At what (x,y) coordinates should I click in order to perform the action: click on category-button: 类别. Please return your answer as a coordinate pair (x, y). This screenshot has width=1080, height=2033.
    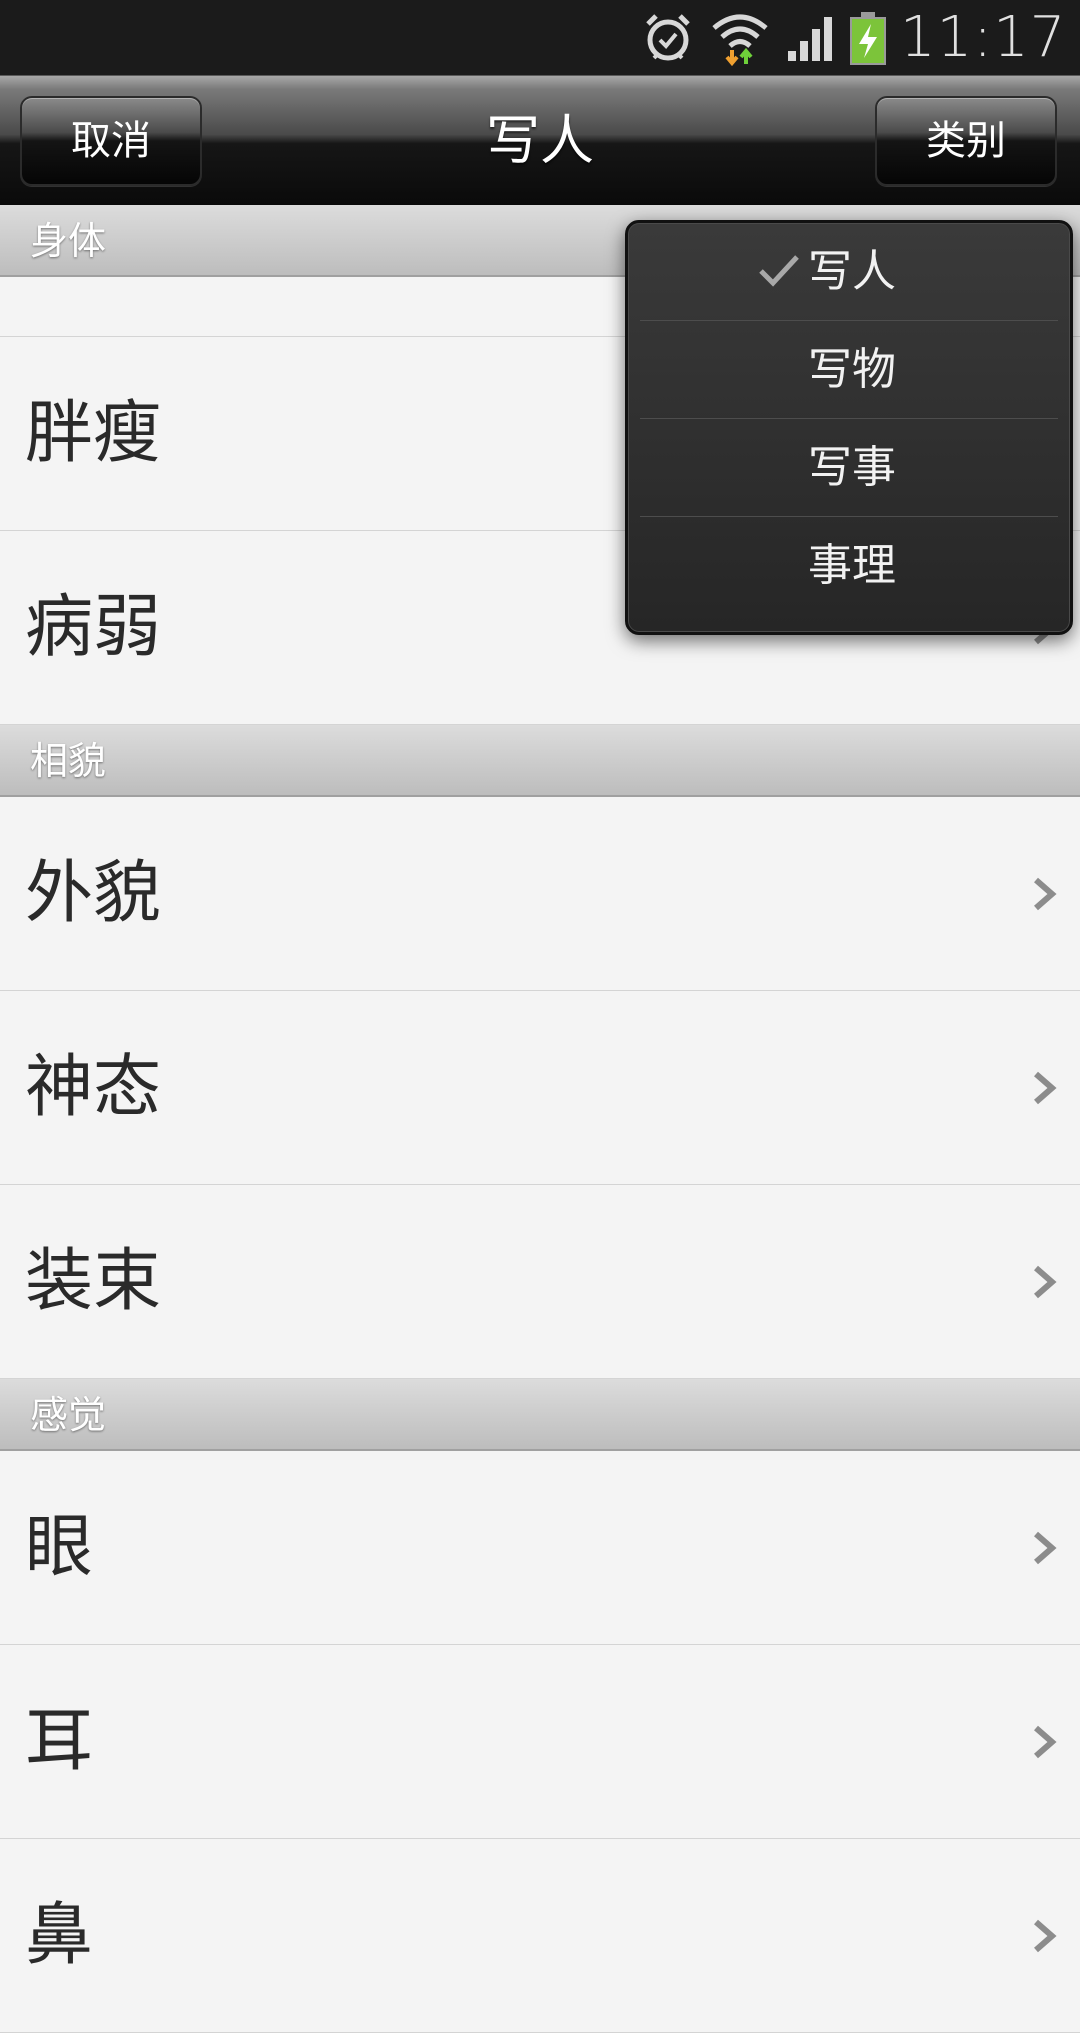
    Looking at the image, I should click on (966, 141).